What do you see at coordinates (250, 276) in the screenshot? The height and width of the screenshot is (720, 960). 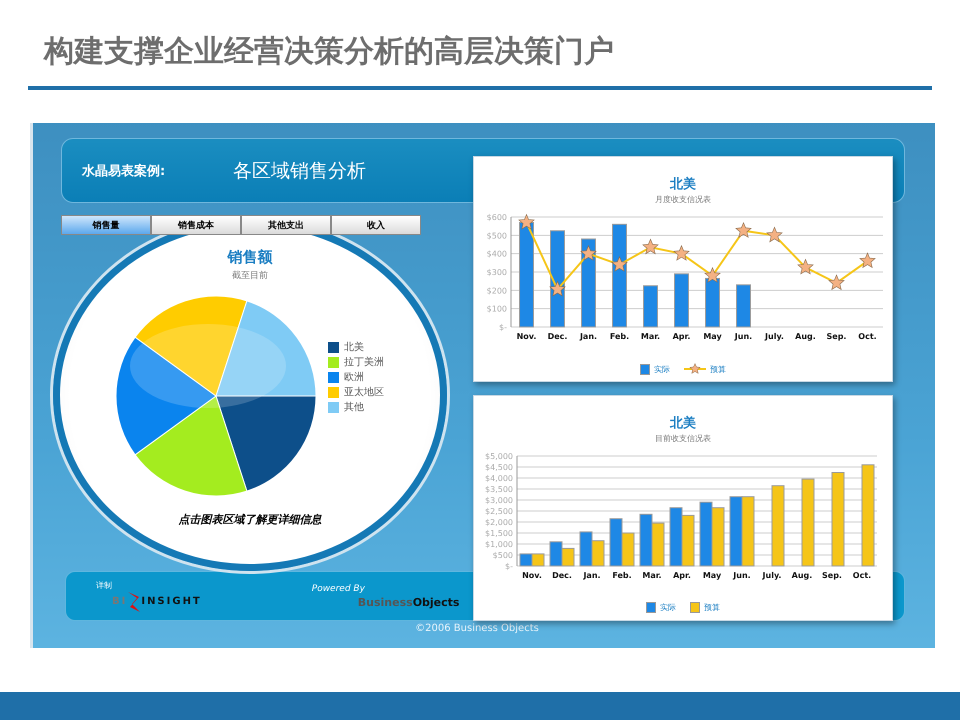 I see `pie-subtitle: 截至目前` at bounding box center [250, 276].